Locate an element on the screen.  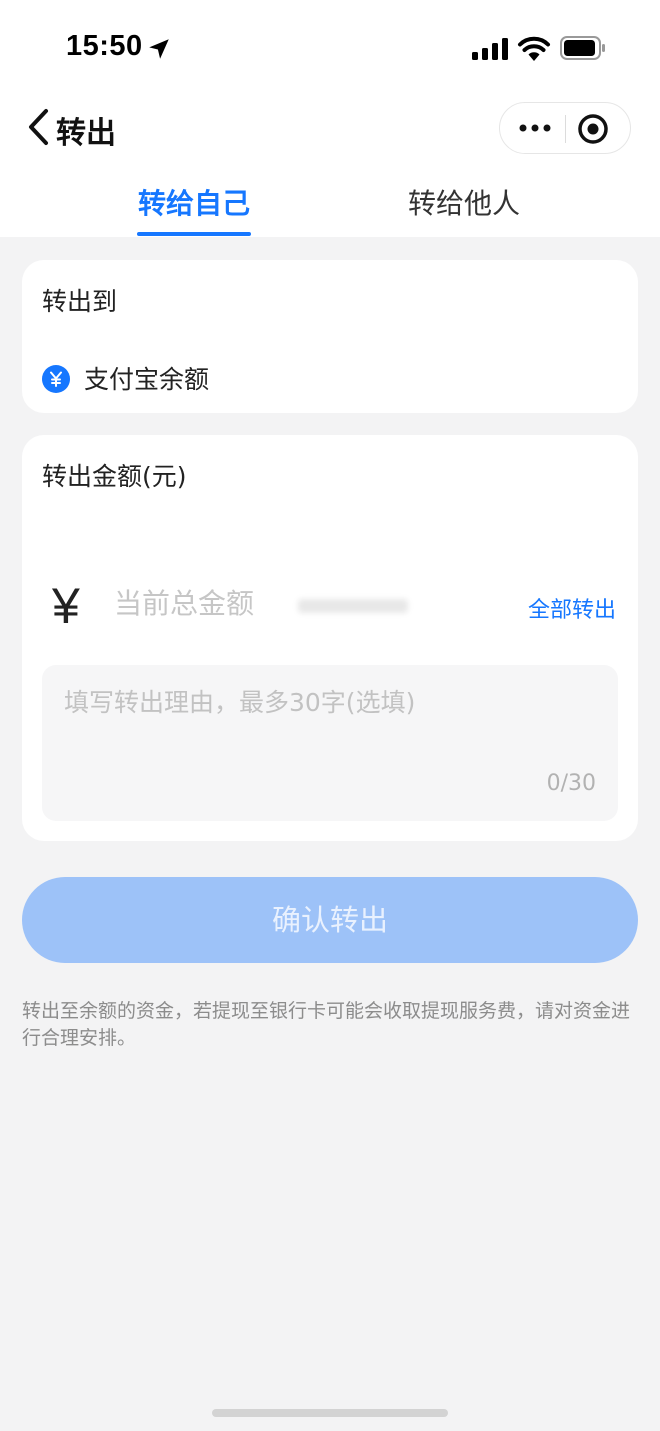
yuan-icon is located at coordinates (56, 379).